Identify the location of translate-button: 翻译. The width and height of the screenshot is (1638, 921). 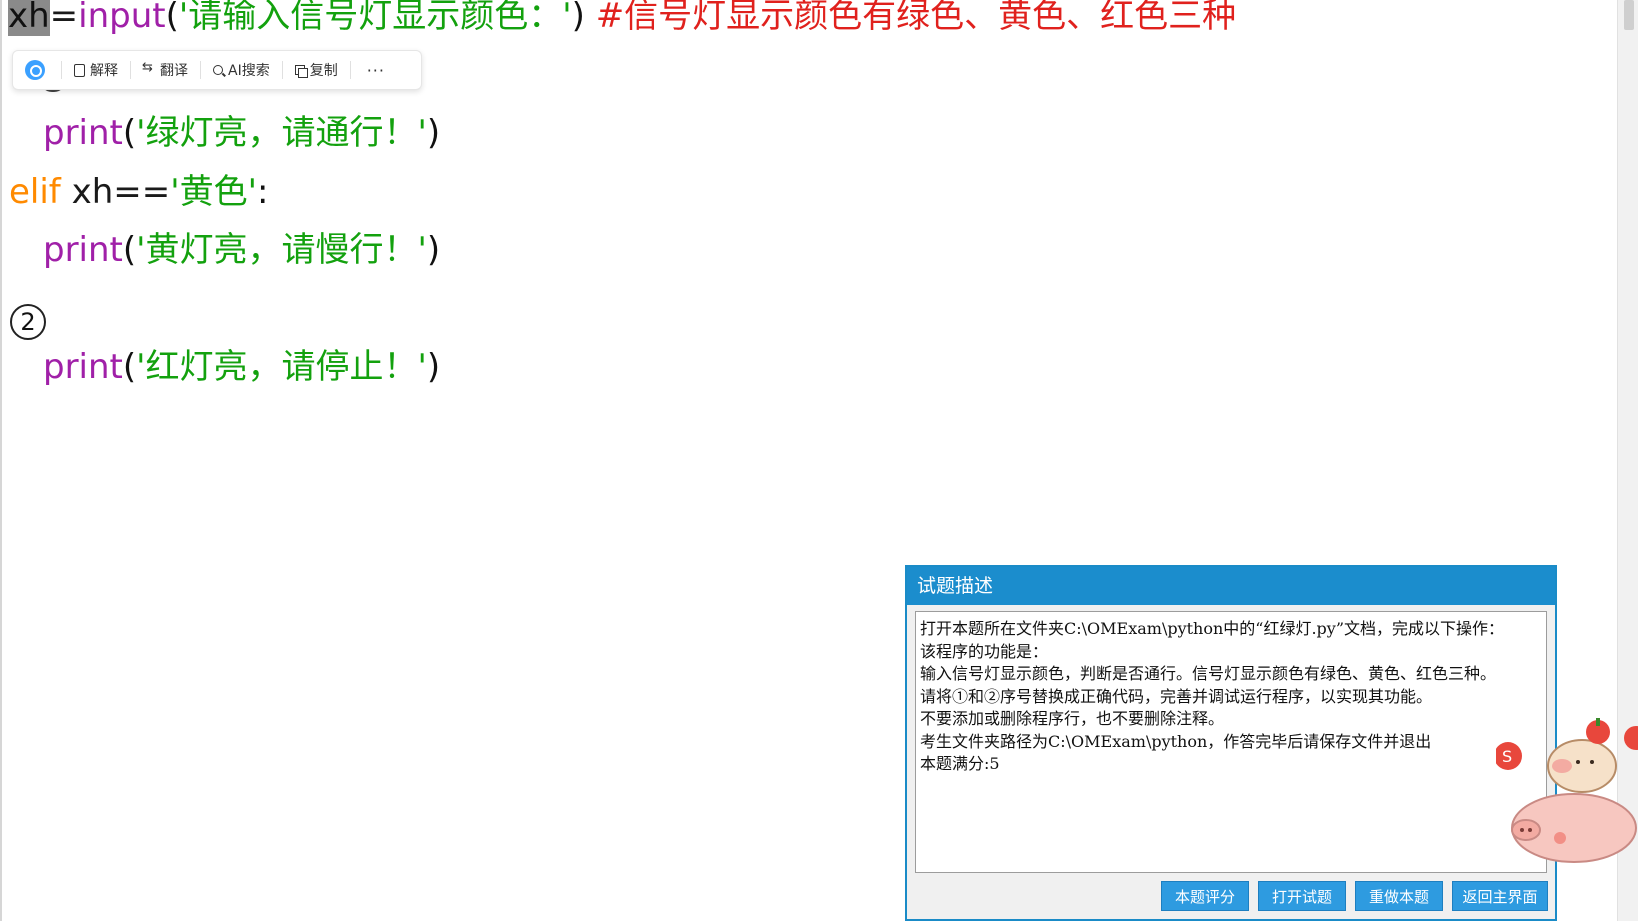
(165, 70).